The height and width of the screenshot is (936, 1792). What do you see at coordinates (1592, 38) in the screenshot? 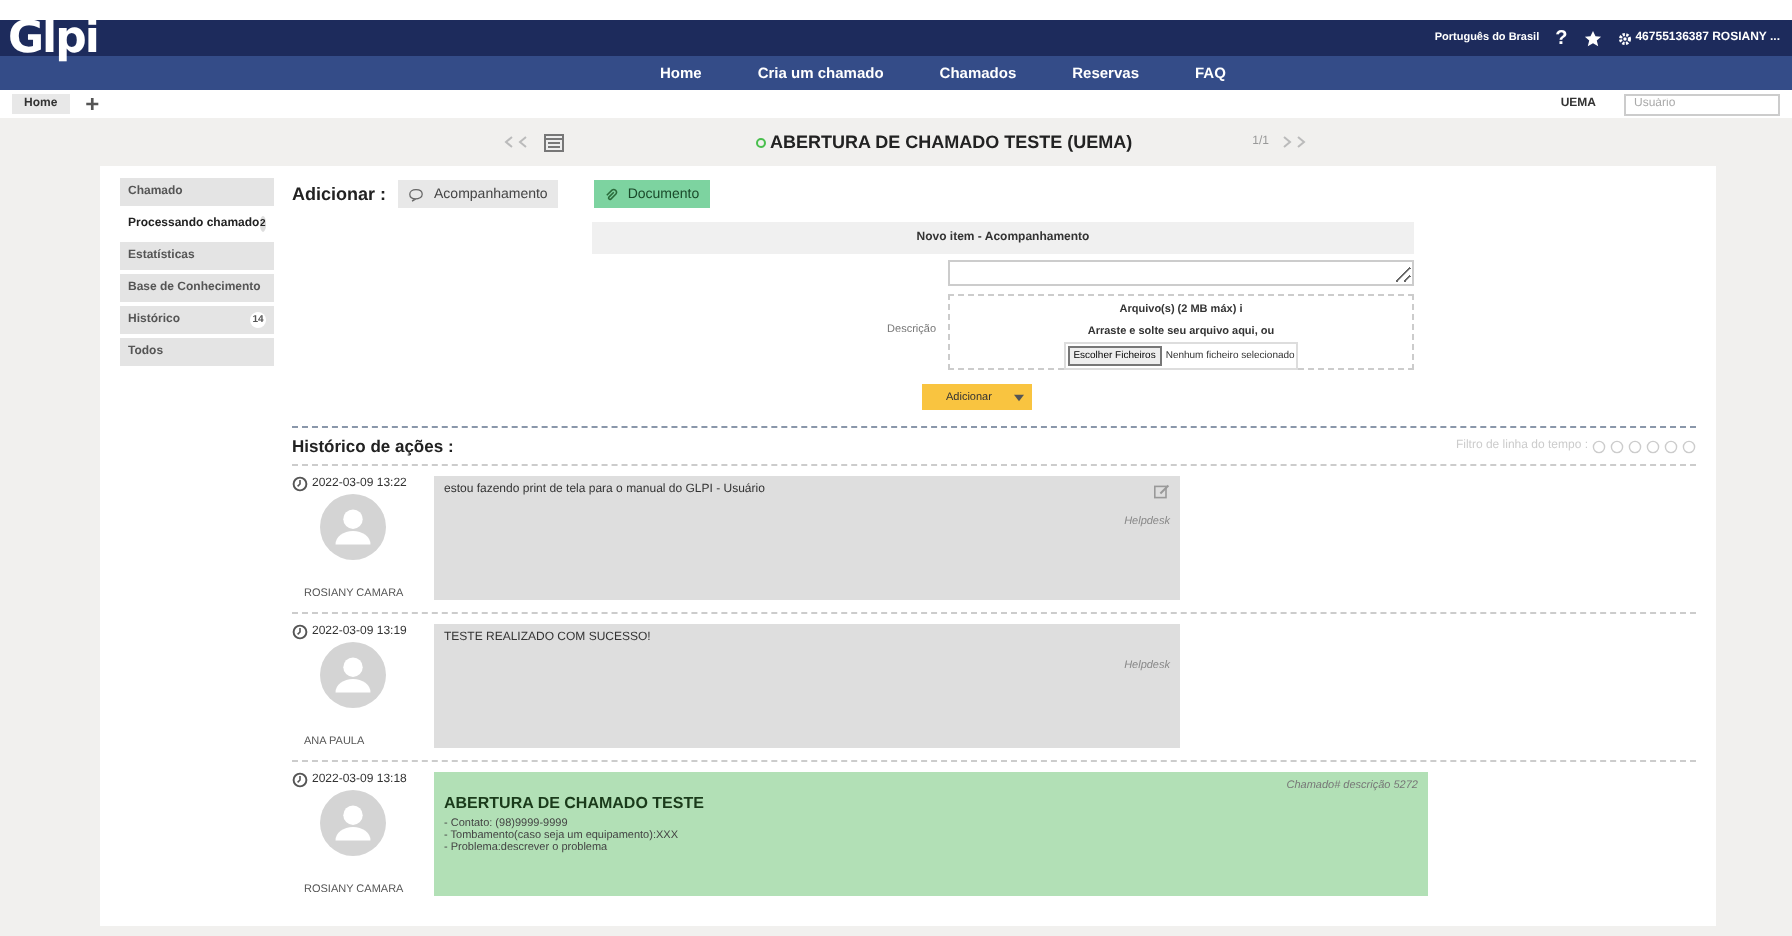
I see `star-icon` at bounding box center [1592, 38].